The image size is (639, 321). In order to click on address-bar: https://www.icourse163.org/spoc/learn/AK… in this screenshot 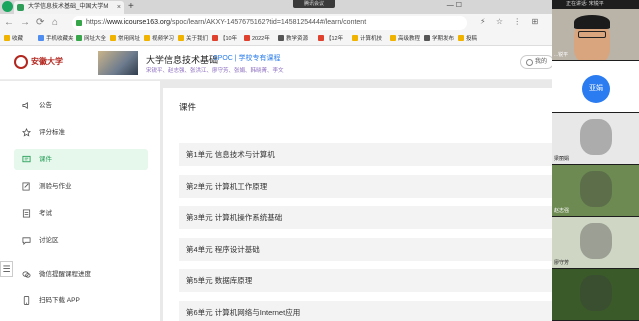, I will do `click(269, 23)`.